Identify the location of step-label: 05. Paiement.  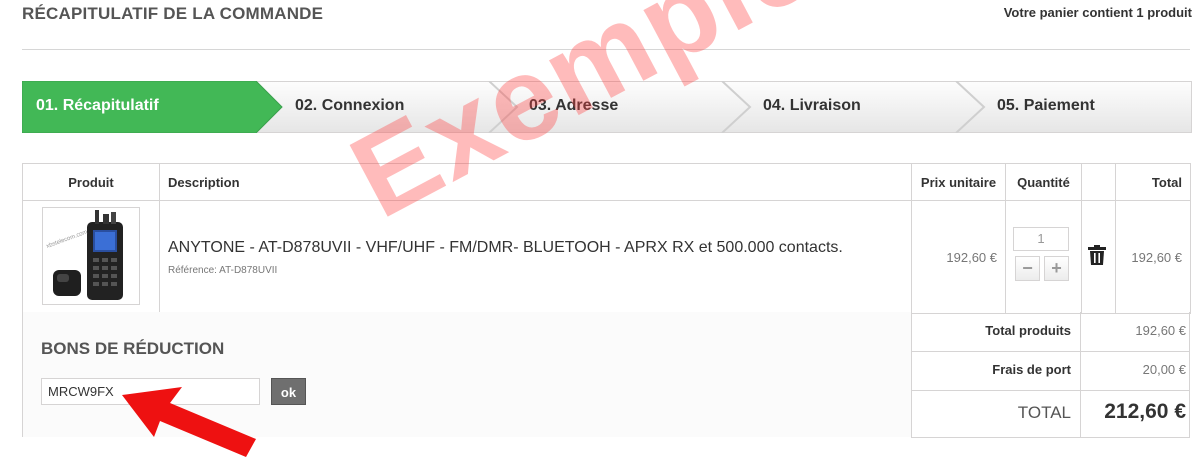
(1046, 105).